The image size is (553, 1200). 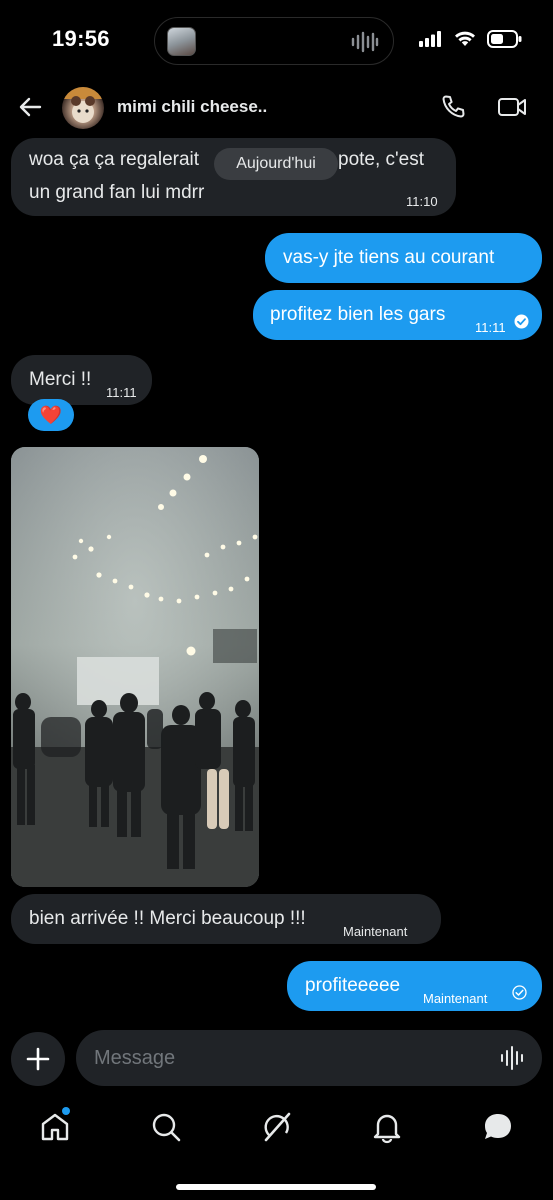 What do you see at coordinates (453, 107) in the screenshot?
I see `phone-icon` at bounding box center [453, 107].